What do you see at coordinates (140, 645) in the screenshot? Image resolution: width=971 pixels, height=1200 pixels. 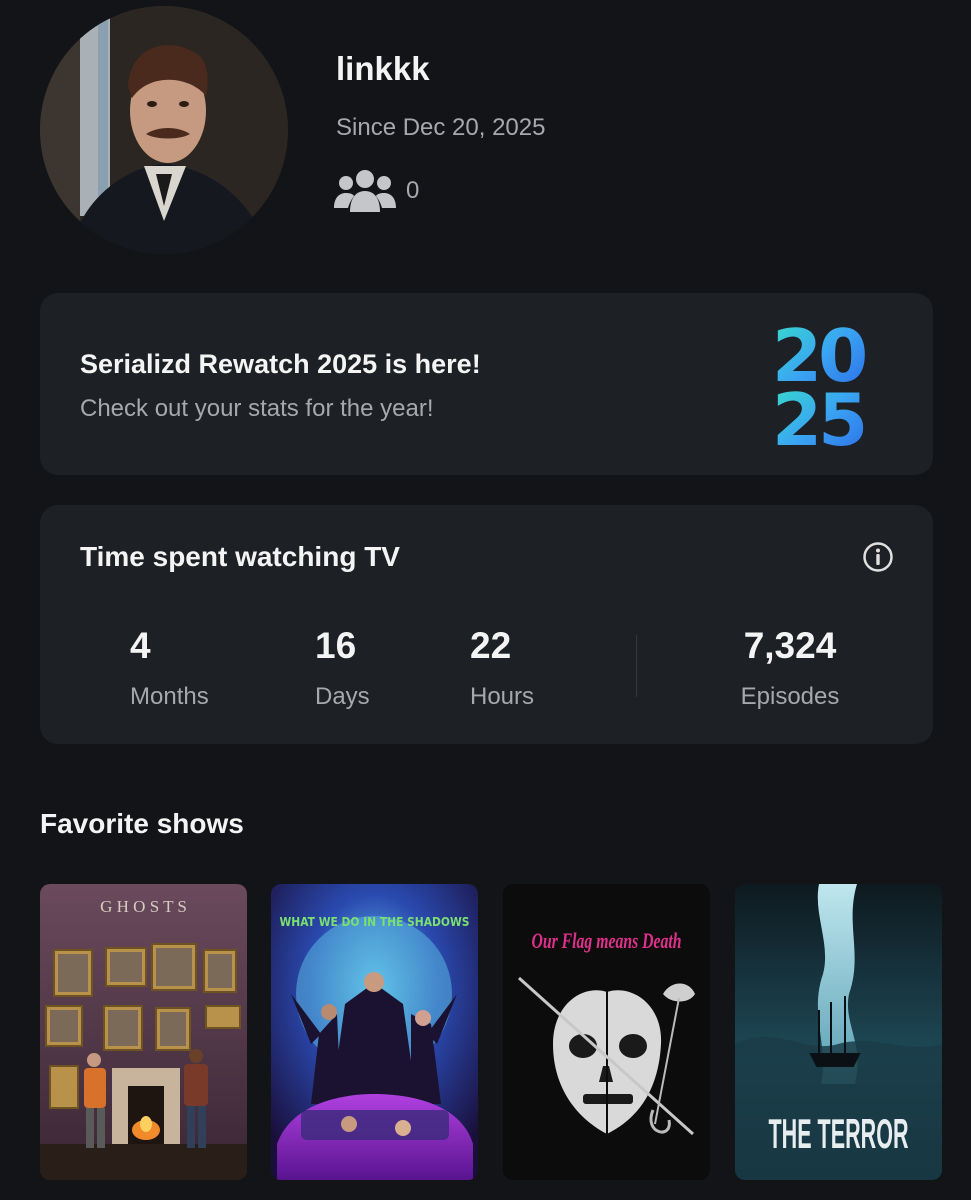 I see `stat-value: 4` at bounding box center [140, 645].